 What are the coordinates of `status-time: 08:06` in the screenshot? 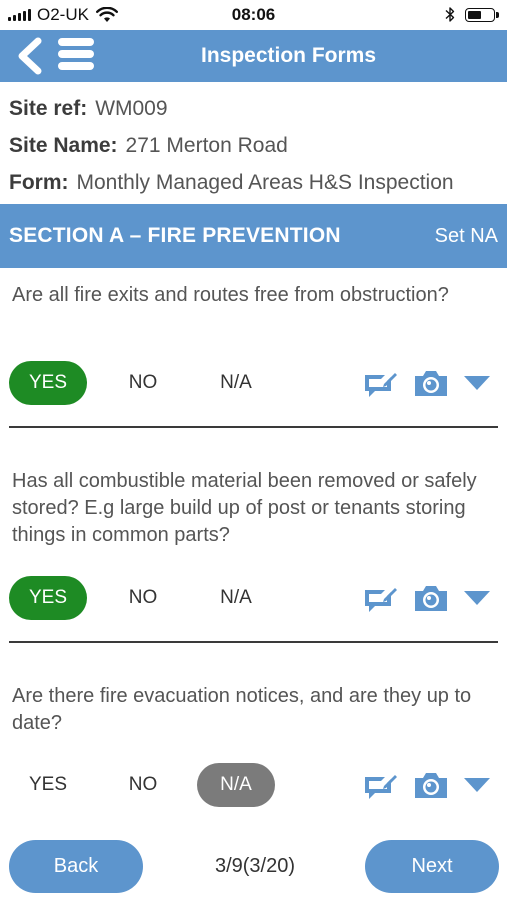 It's located at (253, 14).